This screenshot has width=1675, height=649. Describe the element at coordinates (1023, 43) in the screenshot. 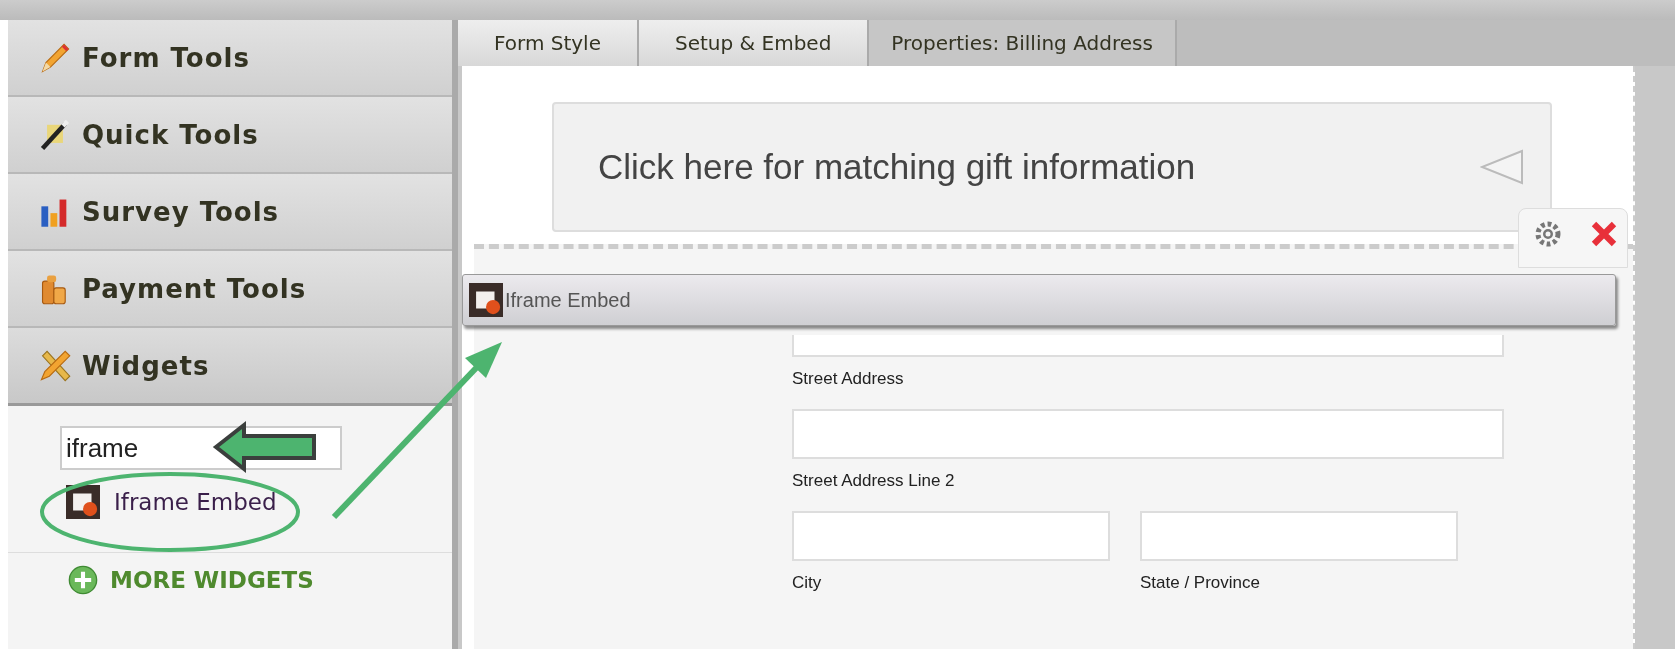

I see `tab: Properties: Billing Address` at that location.